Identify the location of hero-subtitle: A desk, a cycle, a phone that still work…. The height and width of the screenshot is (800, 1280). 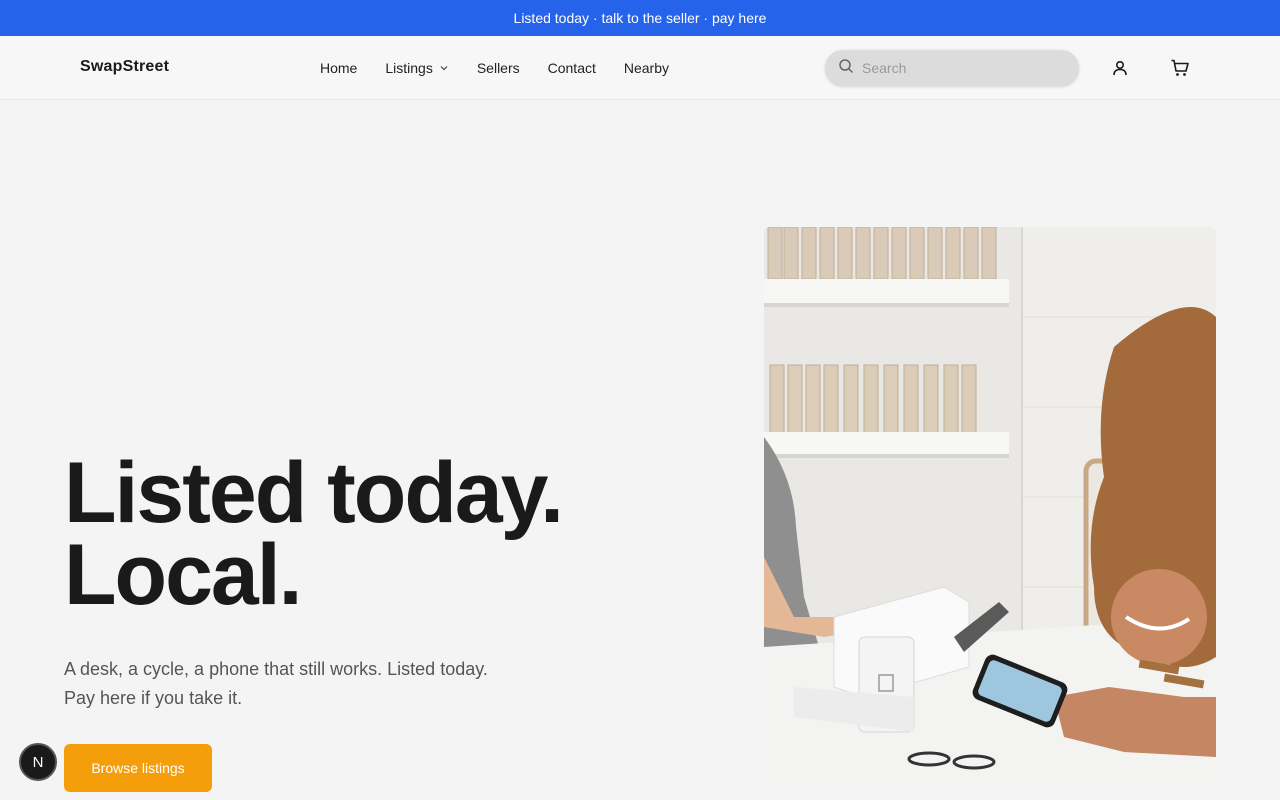
(294, 684).